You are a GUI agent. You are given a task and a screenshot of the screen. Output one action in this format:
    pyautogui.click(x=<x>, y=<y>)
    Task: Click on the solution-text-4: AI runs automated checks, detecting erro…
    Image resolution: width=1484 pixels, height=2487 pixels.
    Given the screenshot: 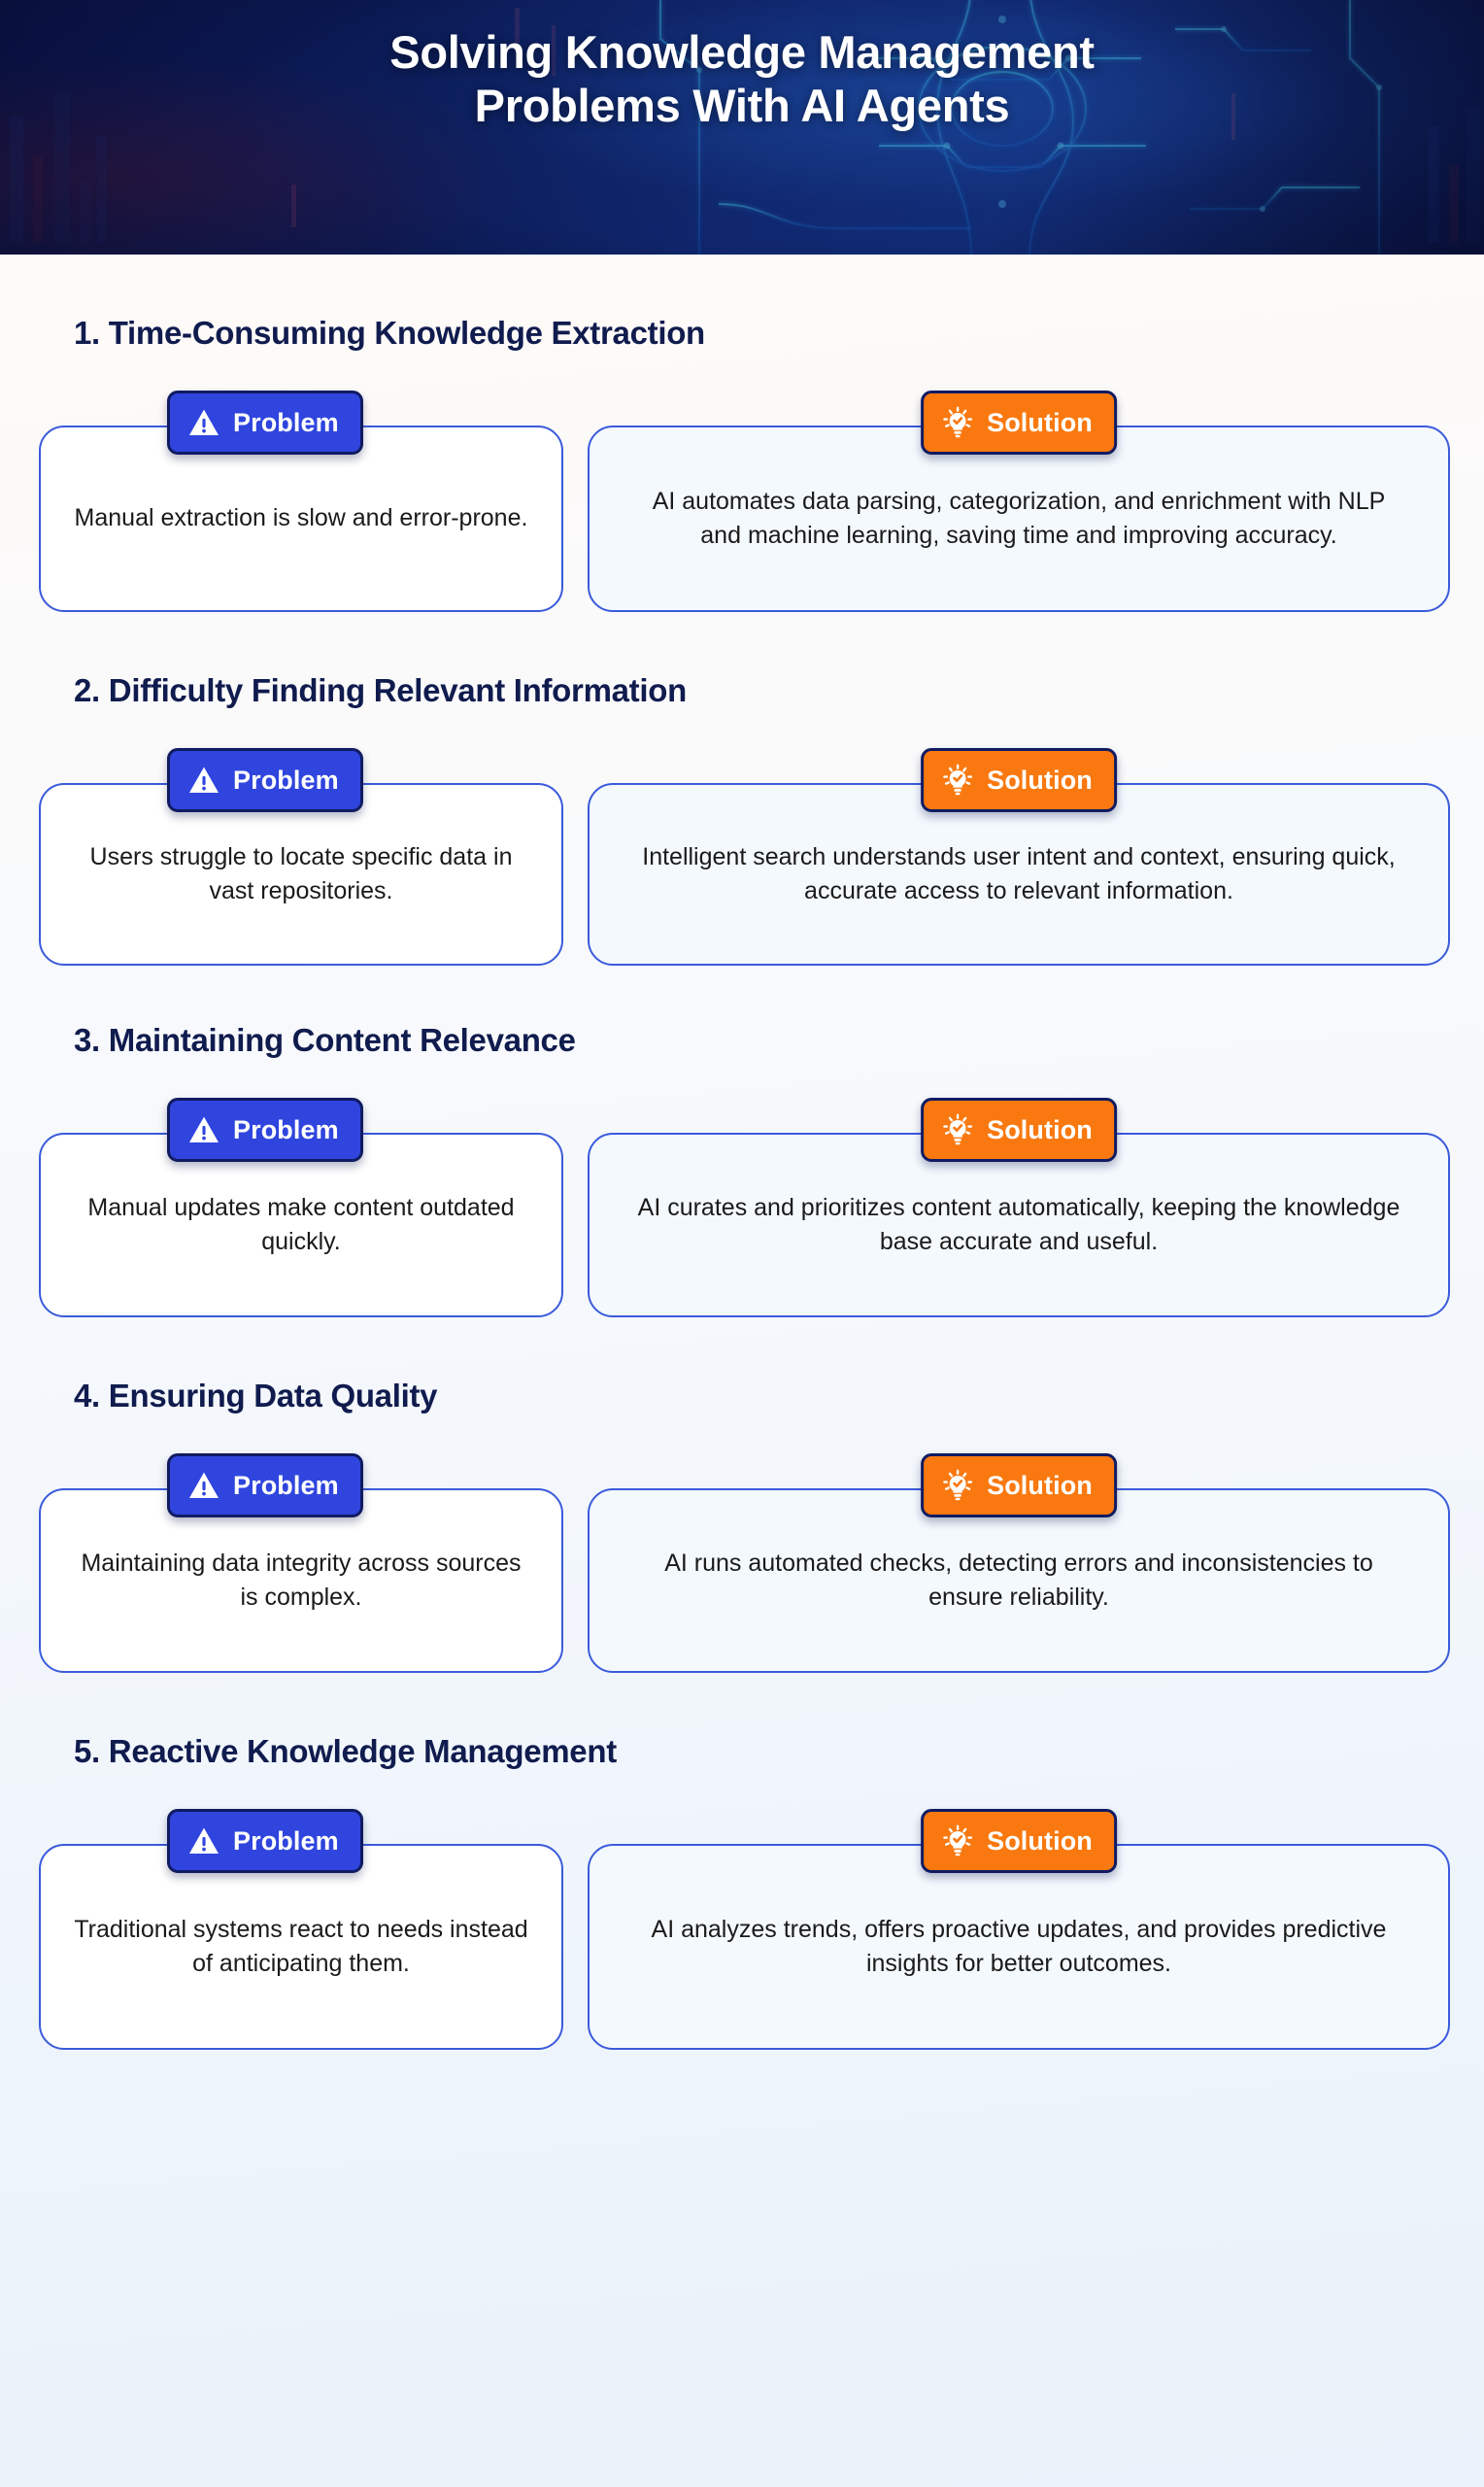 What is the action you would take?
    pyautogui.click(x=1018, y=1580)
    